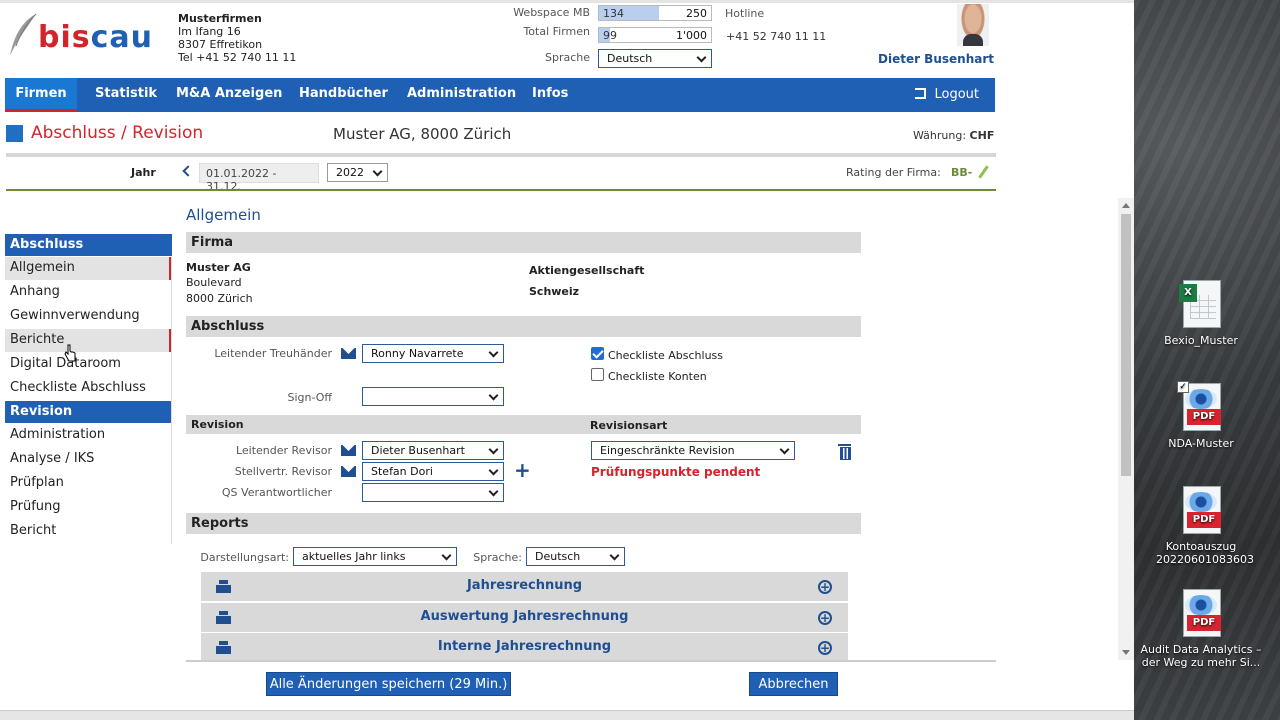 This screenshot has width=1280, height=720. Describe the element at coordinates (188, 171) in the screenshot. I see `chevron-left-icon` at that location.